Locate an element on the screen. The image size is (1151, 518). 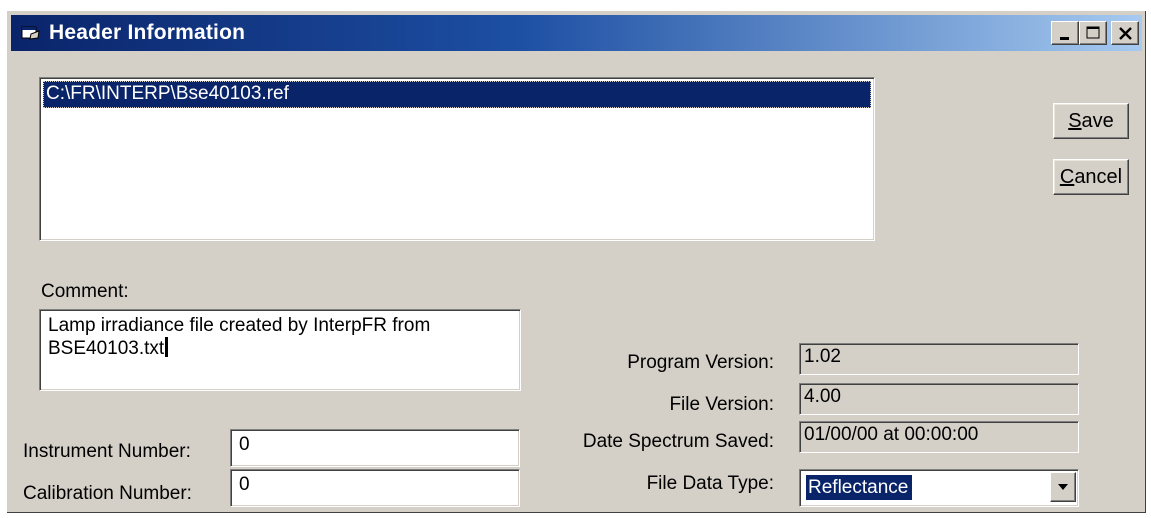
minimize-icon is located at coordinates (1064, 38).